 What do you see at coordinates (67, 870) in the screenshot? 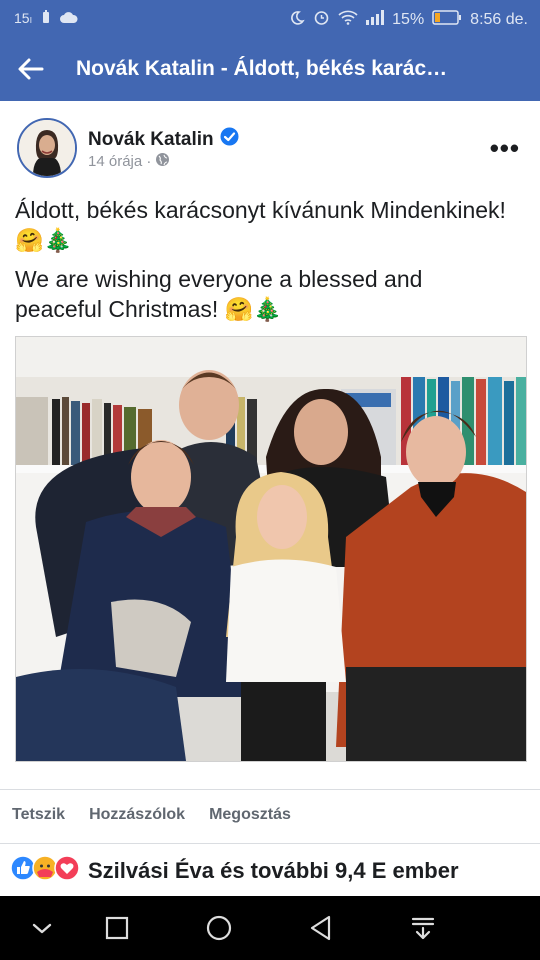
I see `love-reaction-icon` at bounding box center [67, 870].